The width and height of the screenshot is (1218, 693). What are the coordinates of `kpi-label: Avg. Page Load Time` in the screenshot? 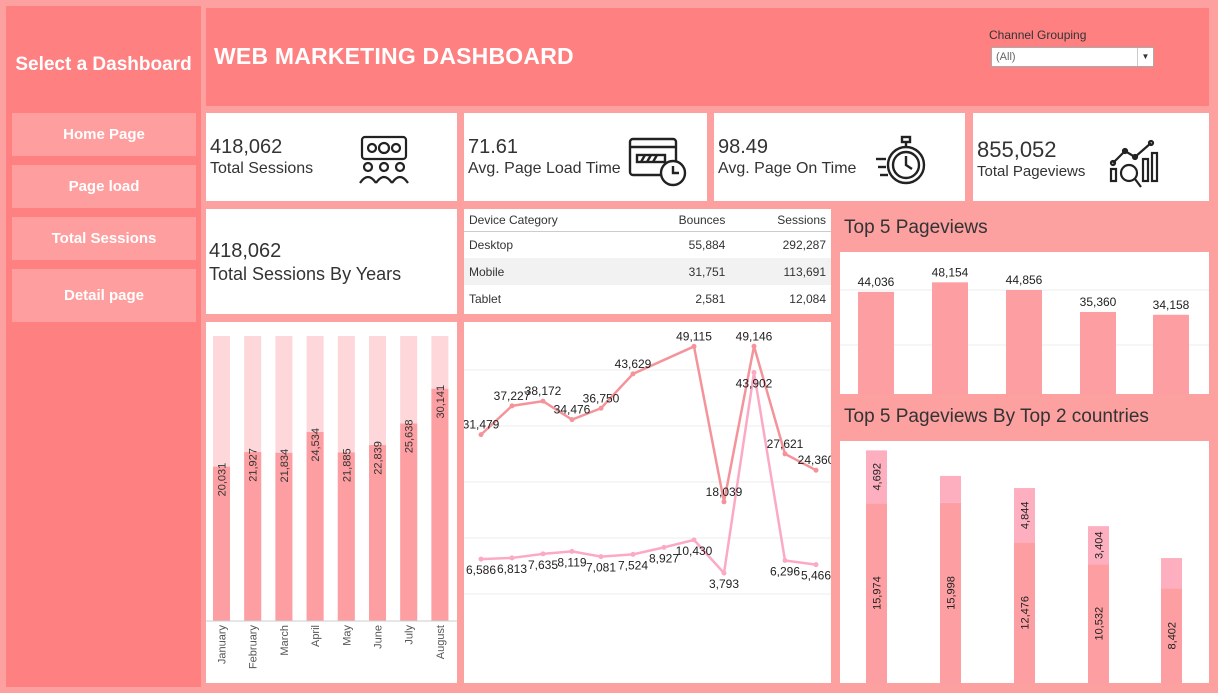 It's located at (544, 168).